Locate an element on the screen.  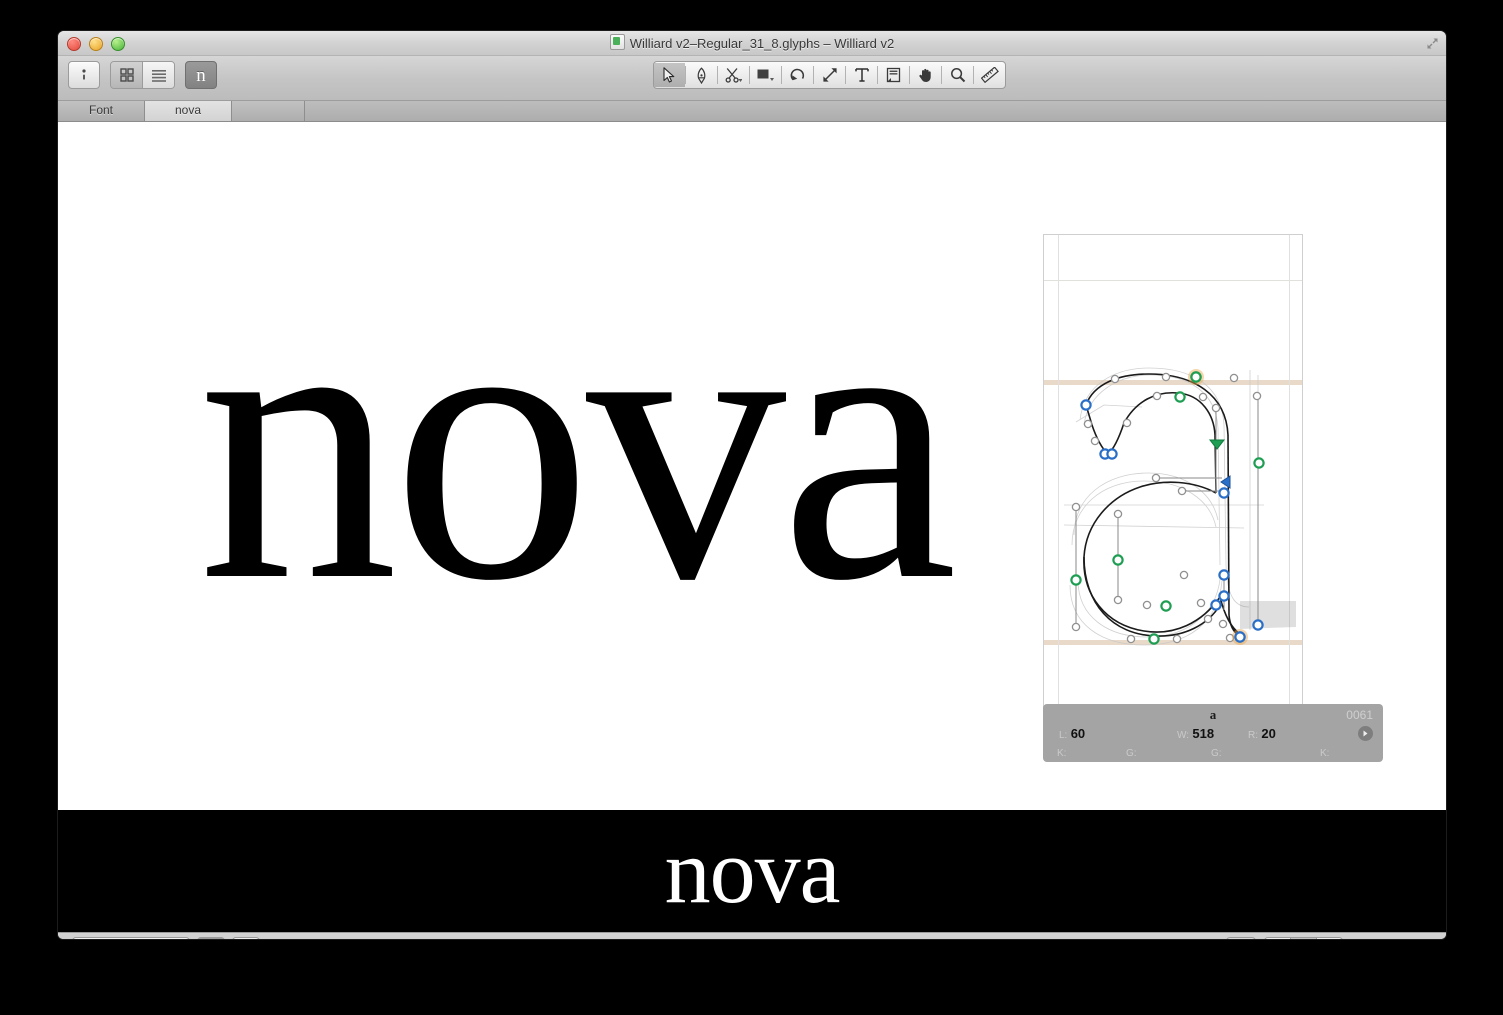
preview-toggle-button is located at coordinates (211, 938).